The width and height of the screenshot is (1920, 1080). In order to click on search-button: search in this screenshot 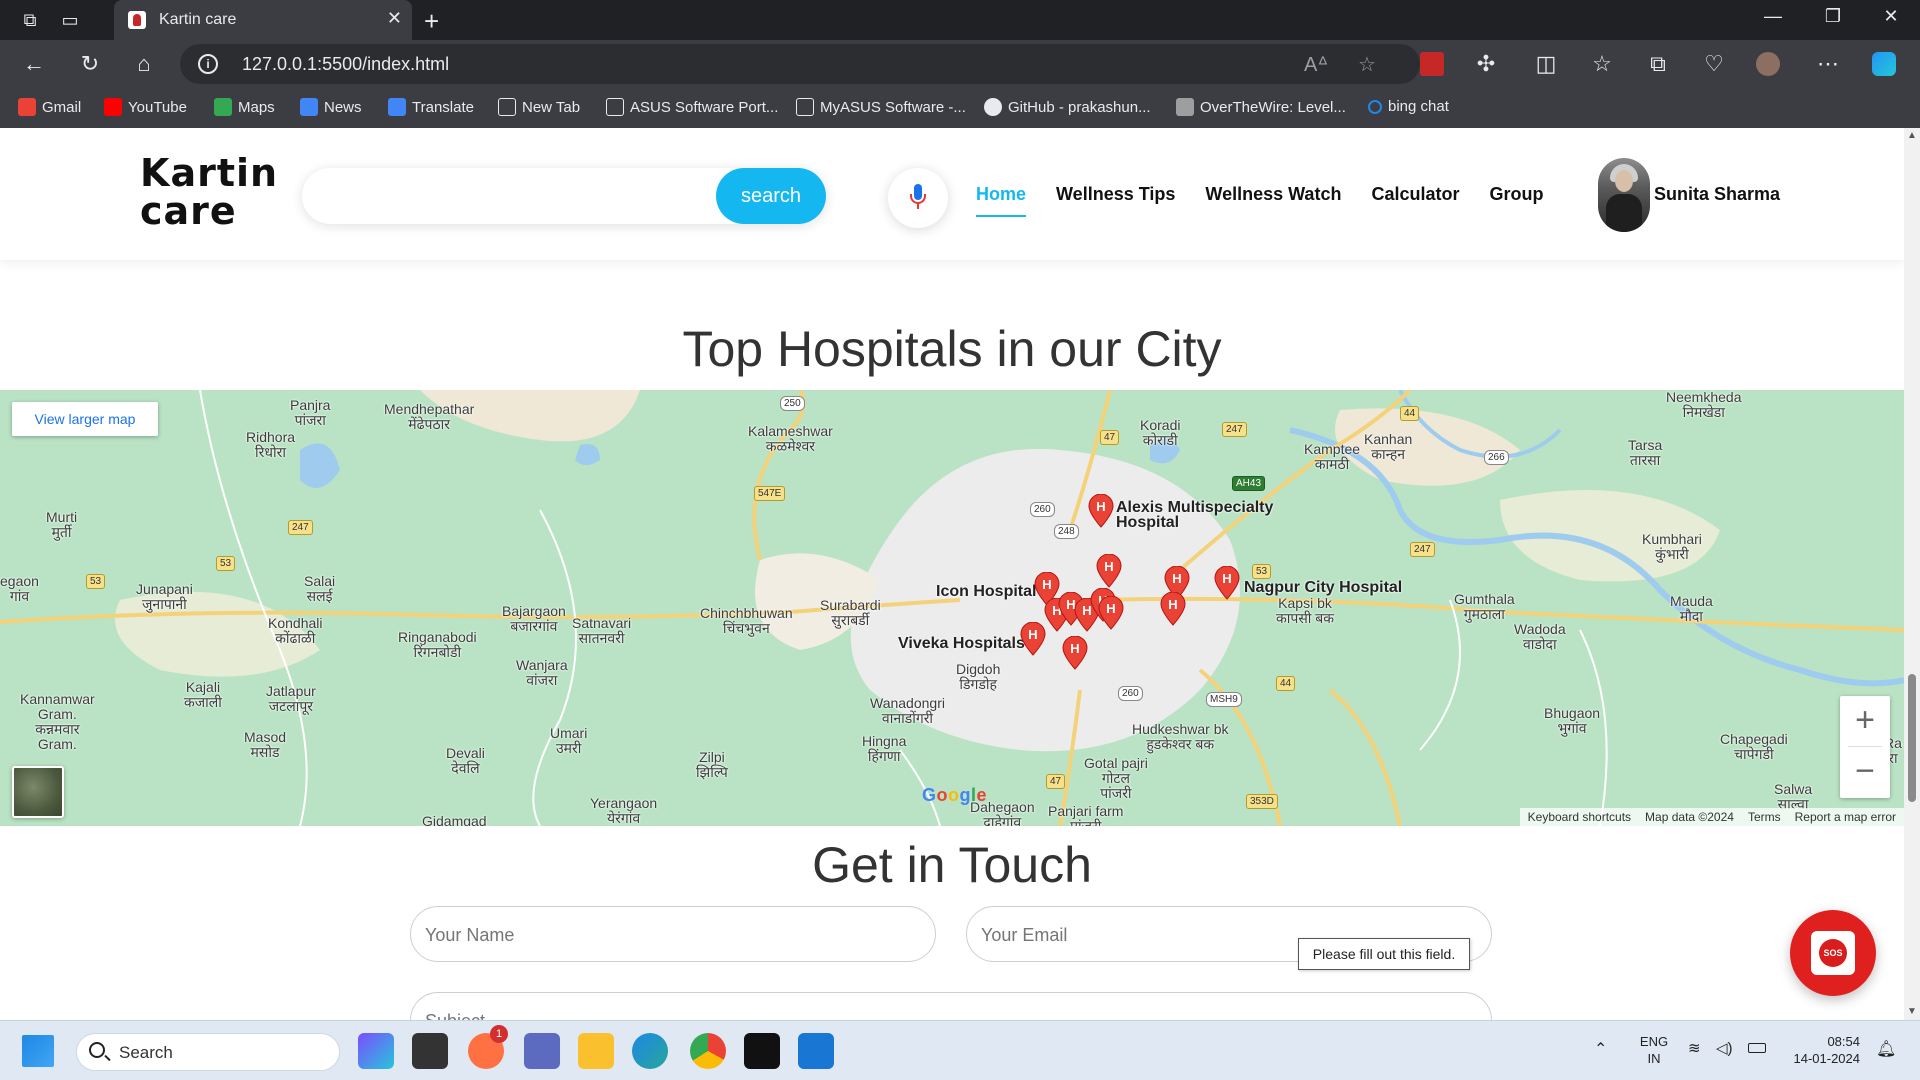, I will do `click(771, 196)`.